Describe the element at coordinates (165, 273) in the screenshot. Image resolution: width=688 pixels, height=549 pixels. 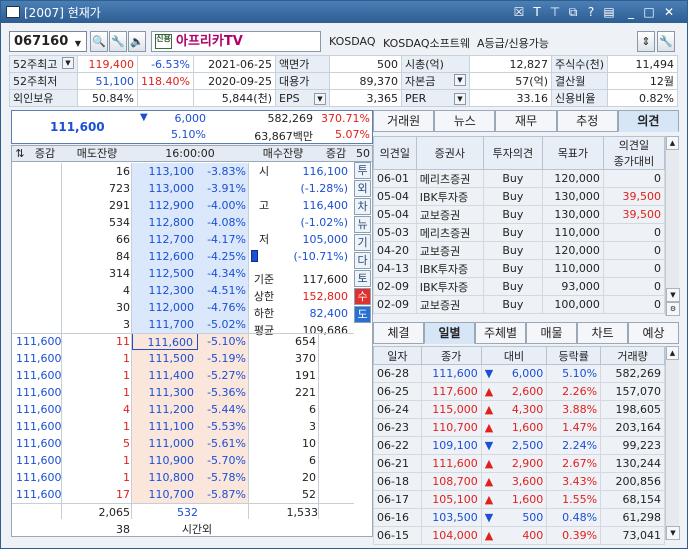
I see `ask-price: 112,500` at that location.